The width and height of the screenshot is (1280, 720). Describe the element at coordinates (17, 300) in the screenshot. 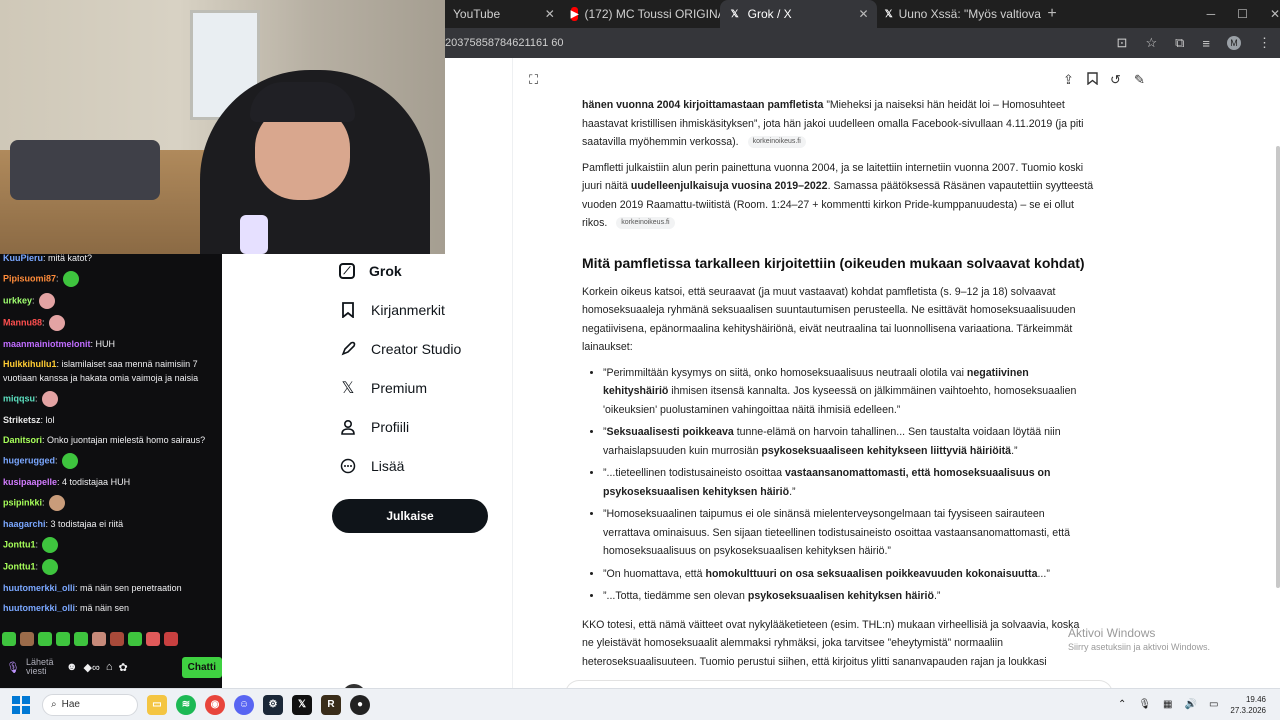

I see `chat-username: urkkey` at that location.